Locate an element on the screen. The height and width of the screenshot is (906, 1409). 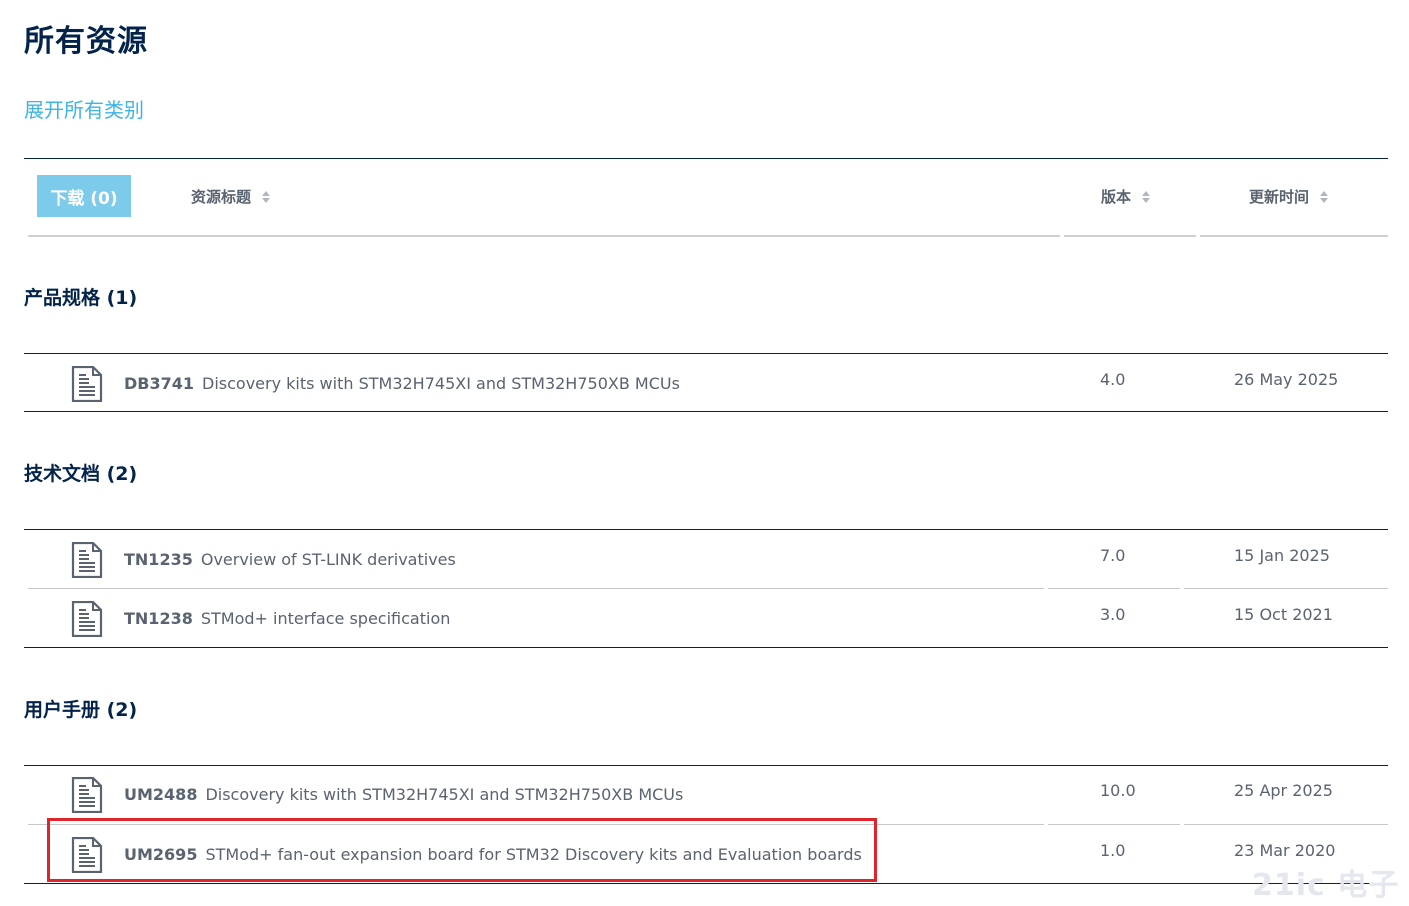
col-header-updated: 更新时间 is located at coordinates (1289, 196).